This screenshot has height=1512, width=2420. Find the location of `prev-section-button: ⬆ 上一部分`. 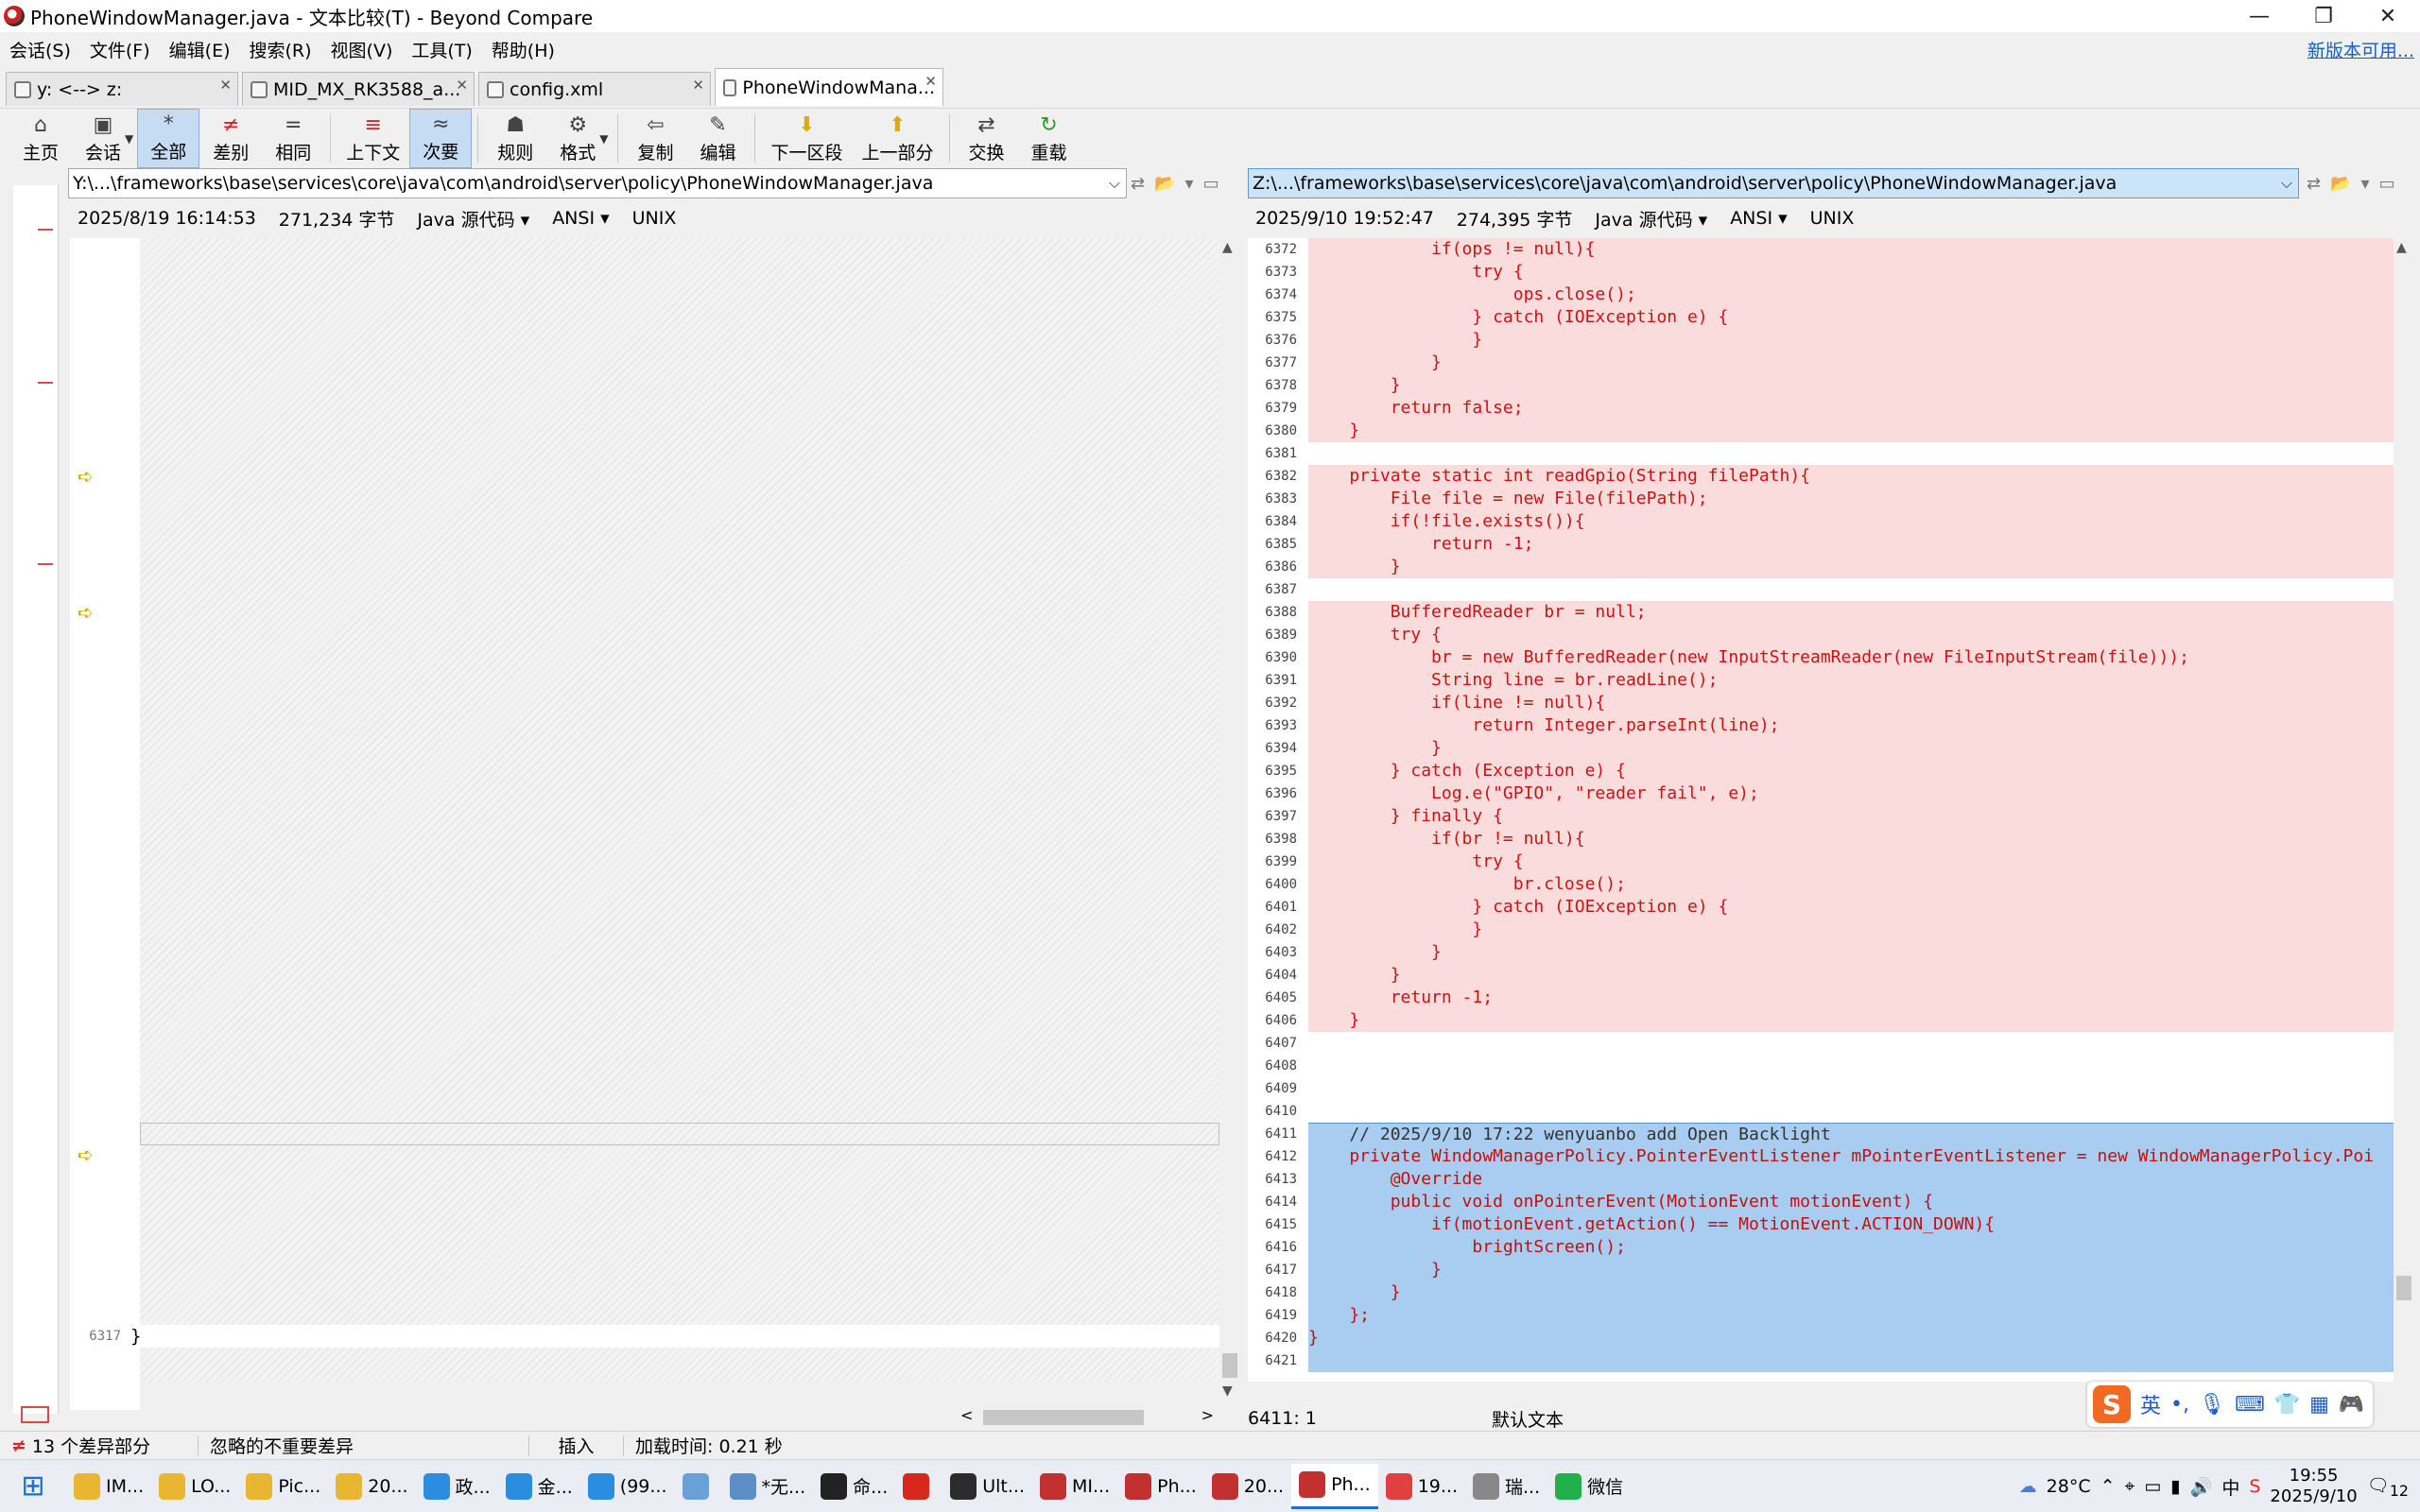

prev-section-button: ⬆ 上一部分 is located at coordinates (898, 138).